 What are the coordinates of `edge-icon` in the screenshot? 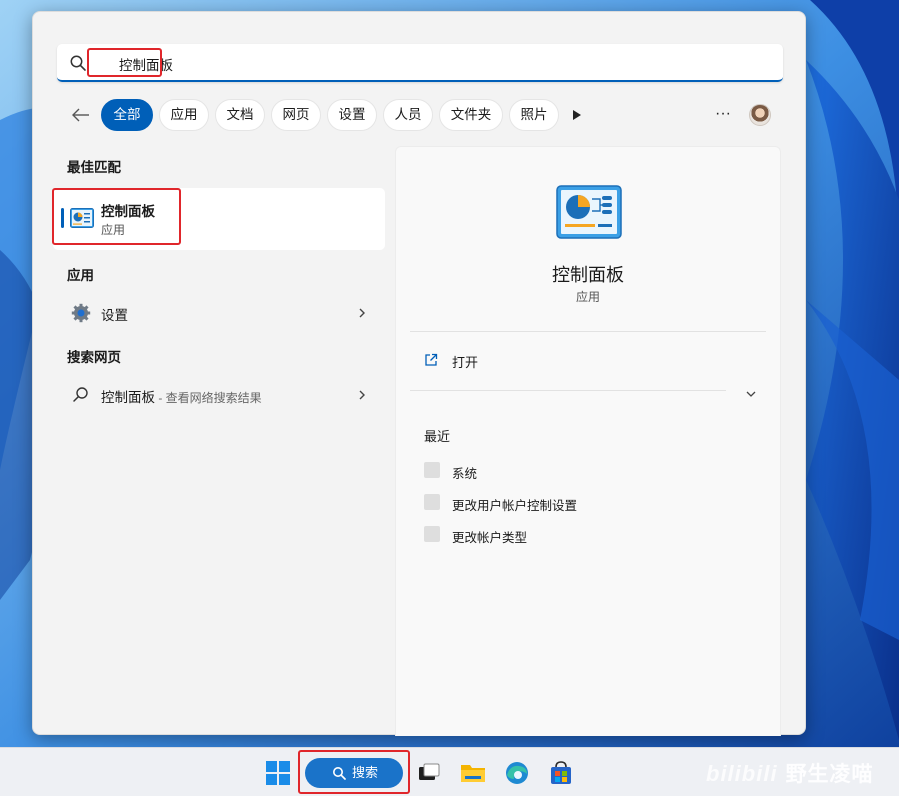 It's located at (517, 773).